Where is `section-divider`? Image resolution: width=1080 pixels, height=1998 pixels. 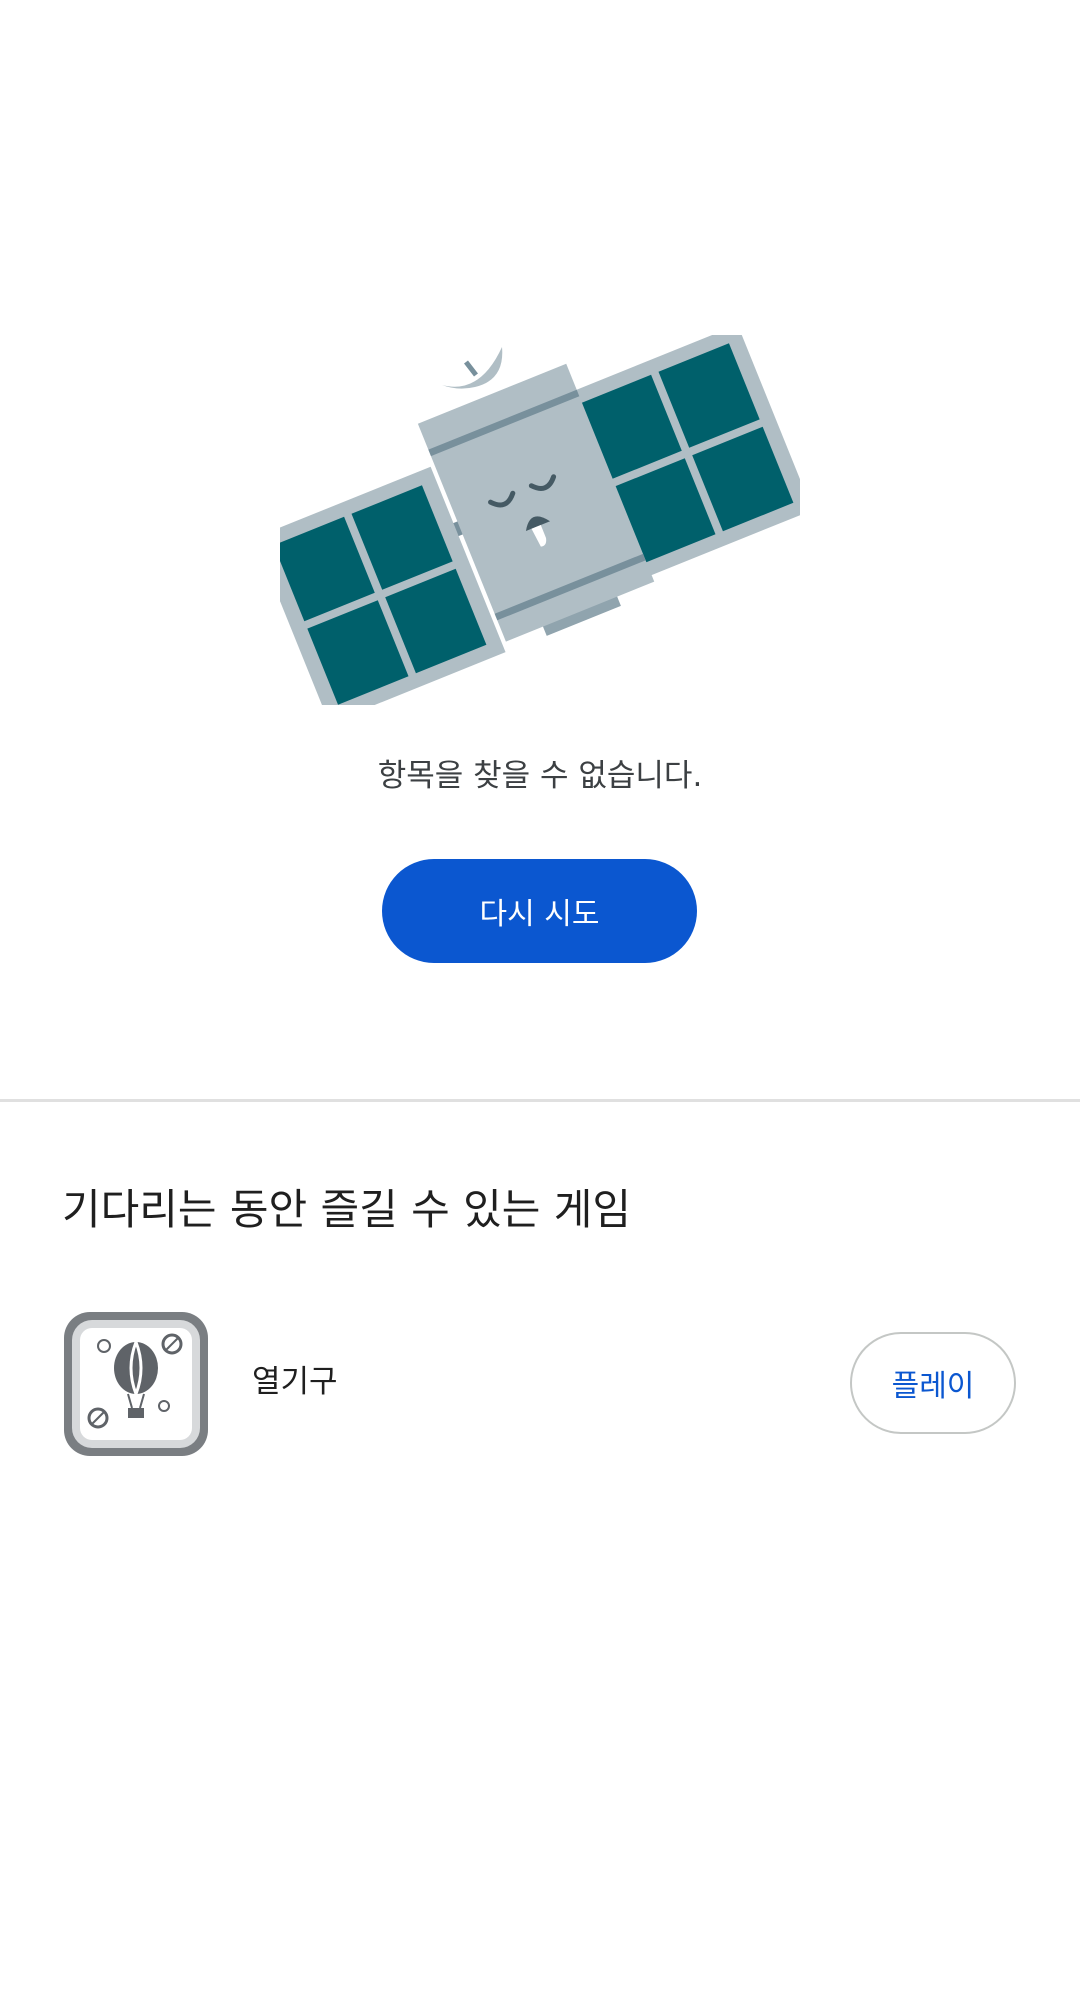 section-divider is located at coordinates (540, 1100).